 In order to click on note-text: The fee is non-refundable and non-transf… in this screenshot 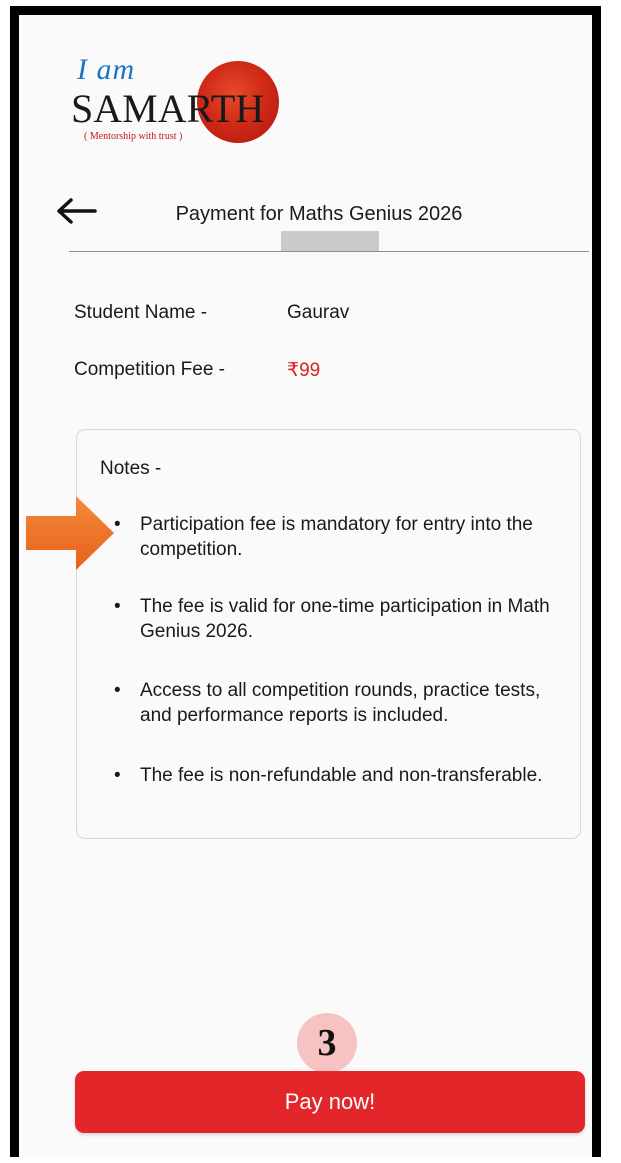, I will do `click(341, 775)`.